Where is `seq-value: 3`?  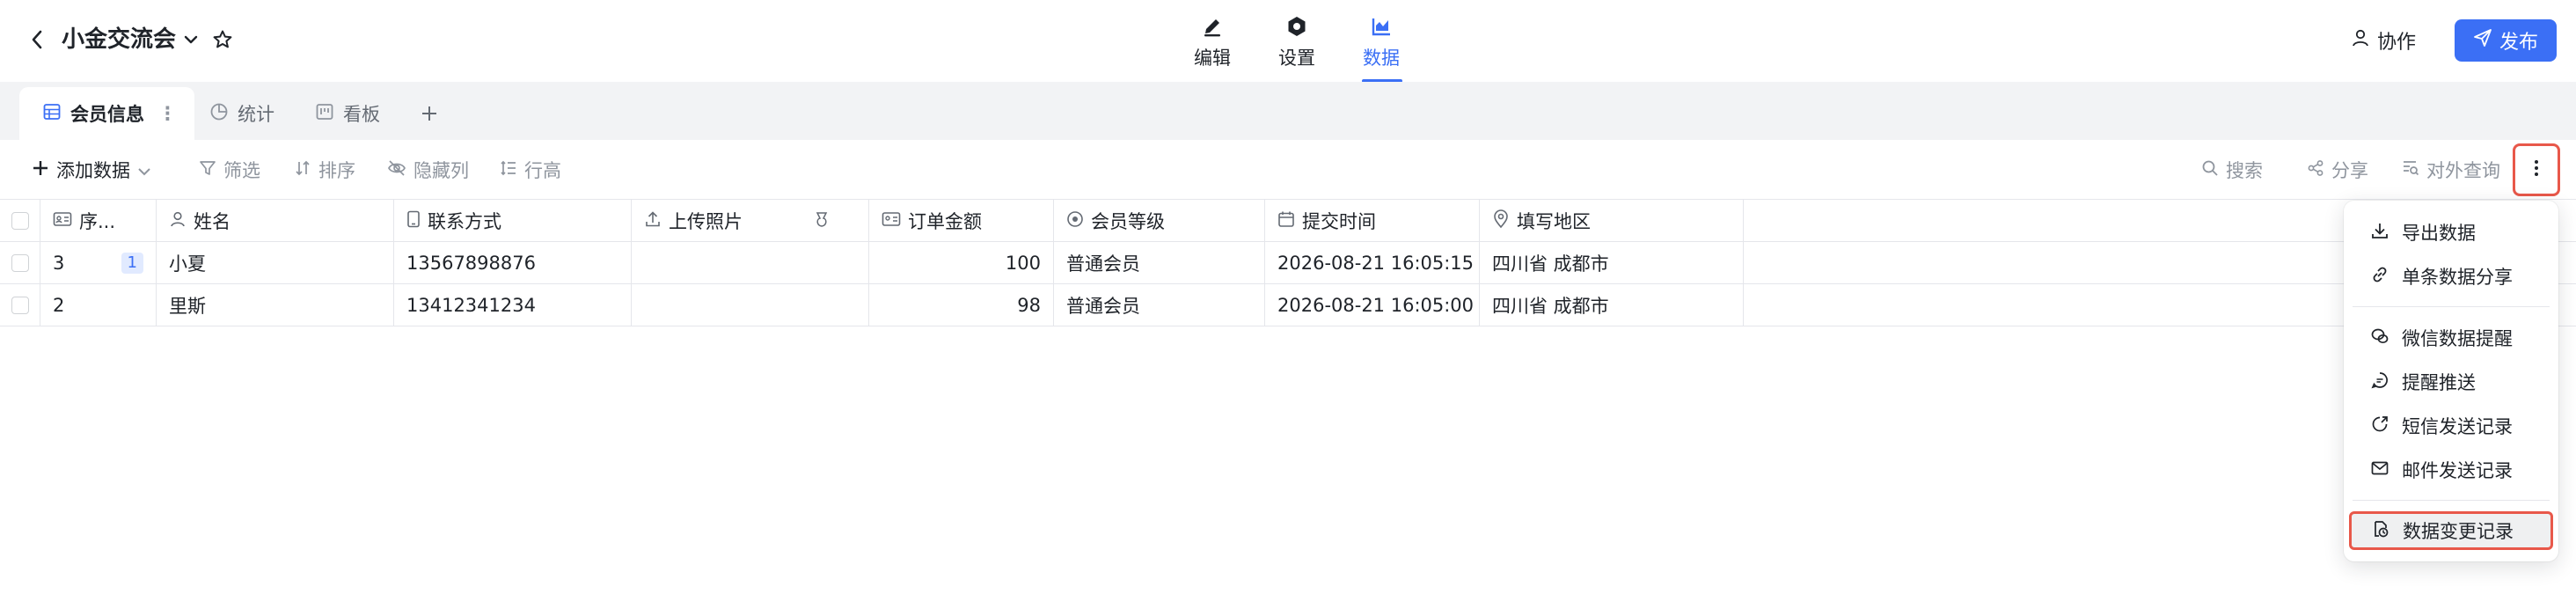
seq-value: 3 is located at coordinates (59, 263).